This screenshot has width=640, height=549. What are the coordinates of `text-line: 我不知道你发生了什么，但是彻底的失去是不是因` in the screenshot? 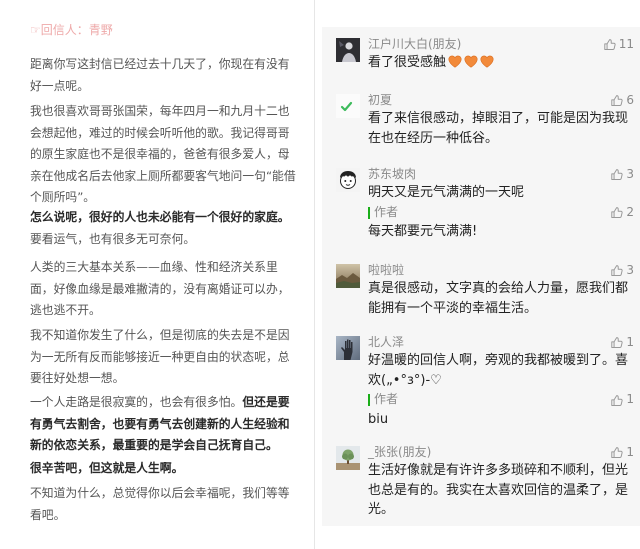 It's located at (160, 335).